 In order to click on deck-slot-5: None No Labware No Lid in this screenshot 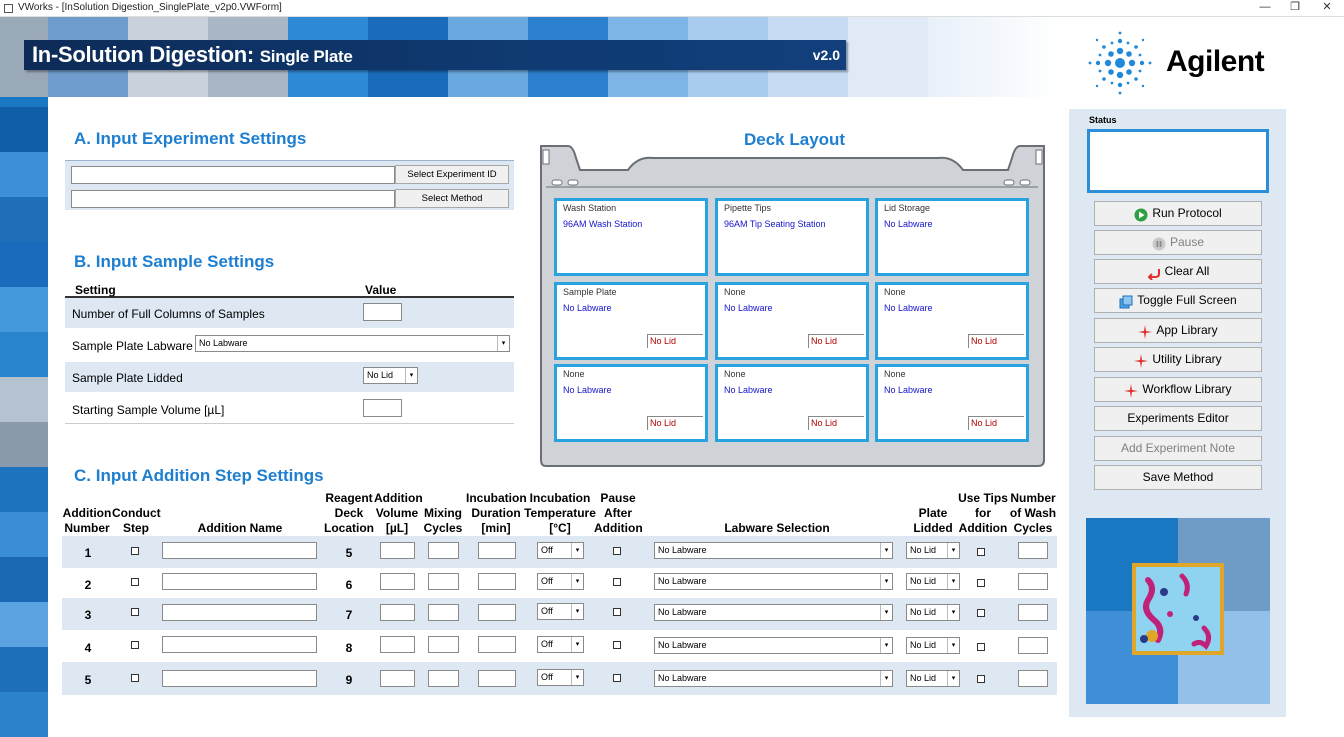, I will do `click(792, 321)`.